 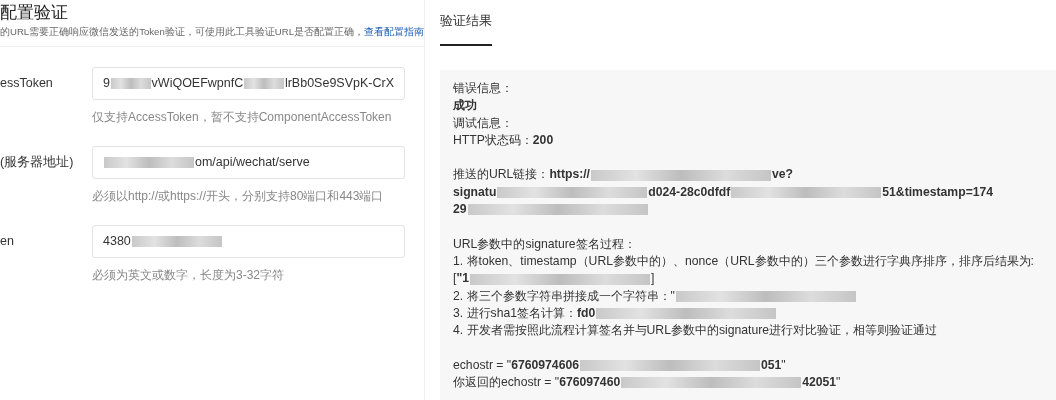 I want to click on result-text: HTTP状态码：200, so click(x=503, y=139).